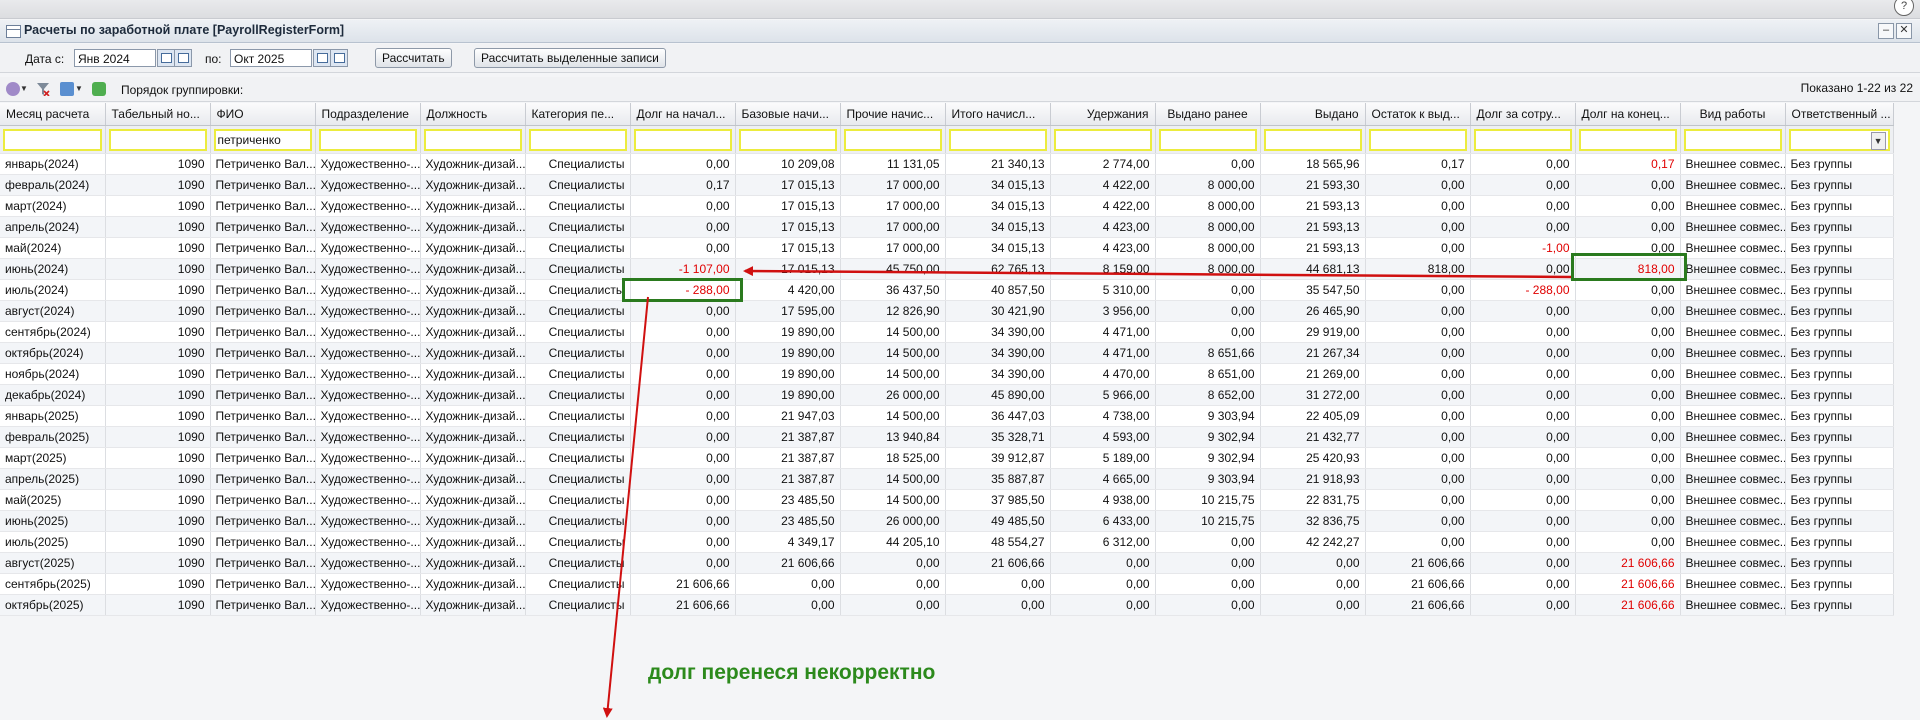 Image resolution: width=1920 pixels, height=720 pixels. I want to click on column-header: Месяц расчета, so click(53, 114).